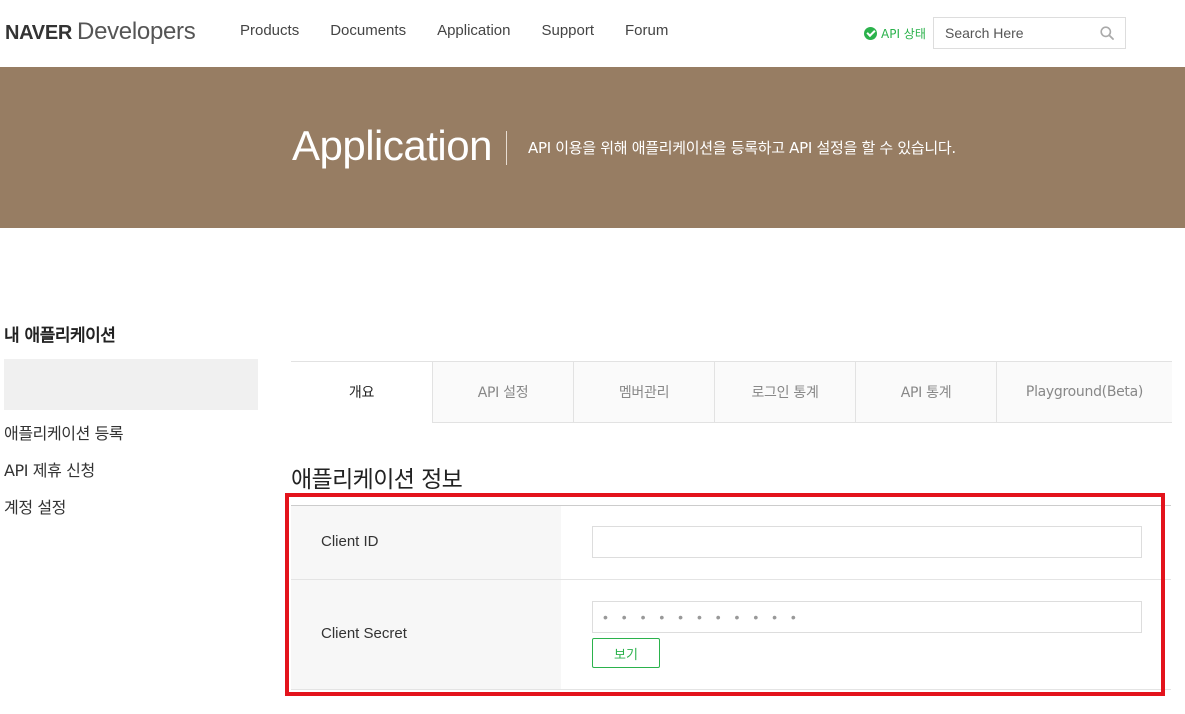  I want to click on client-secret-row: Client Secret 보기, so click(731, 635).